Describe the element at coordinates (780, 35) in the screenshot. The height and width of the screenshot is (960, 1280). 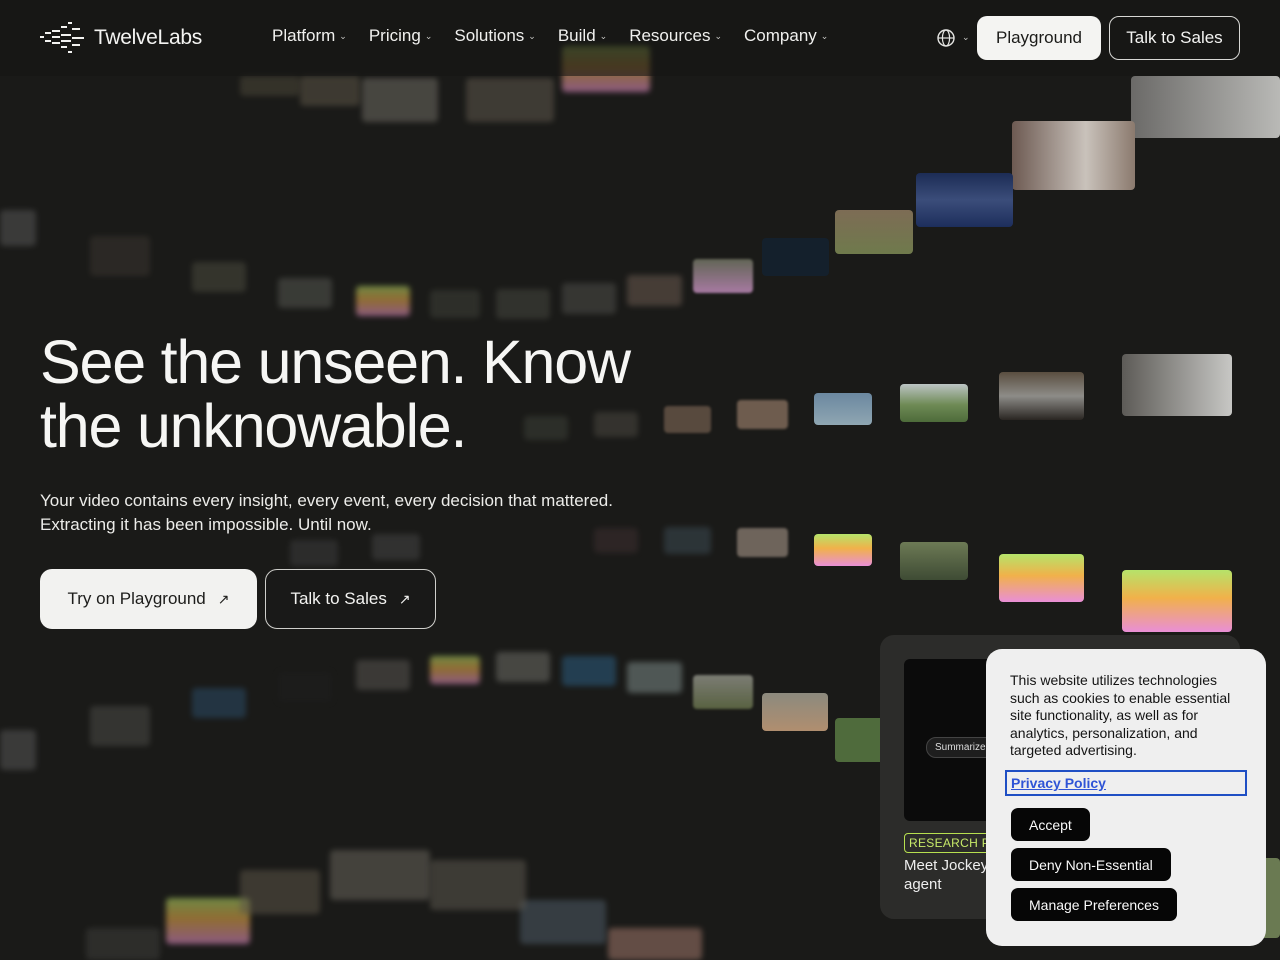
I see `nav-item-label: Company` at that location.